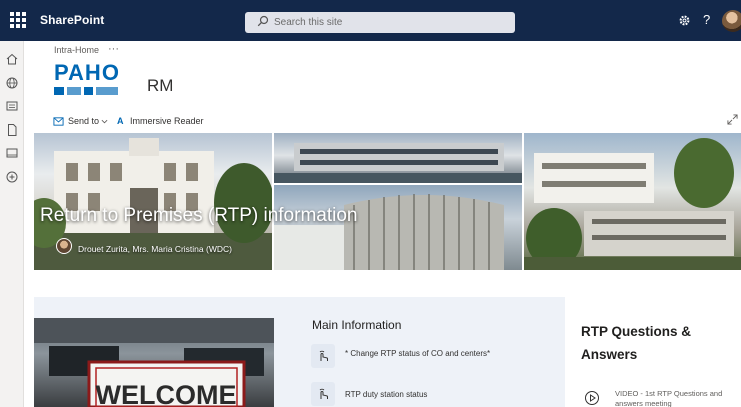 The width and height of the screenshot is (741, 407). Describe the element at coordinates (167, 121) in the screenshot. I see `immersive-reader-button: Immersive Reader` at that location.